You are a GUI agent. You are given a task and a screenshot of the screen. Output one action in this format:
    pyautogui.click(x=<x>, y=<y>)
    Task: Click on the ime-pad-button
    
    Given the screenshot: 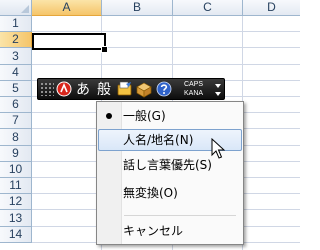 What is the action you would take?
    pyautogui.click(x=125, y=89)
    